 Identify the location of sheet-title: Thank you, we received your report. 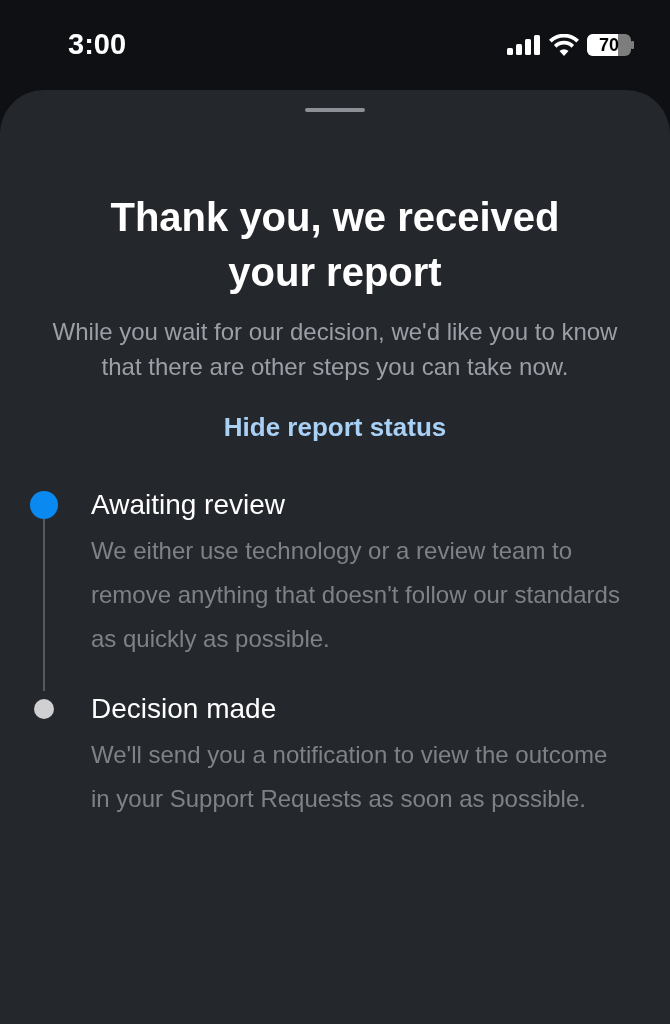
(335, 245).